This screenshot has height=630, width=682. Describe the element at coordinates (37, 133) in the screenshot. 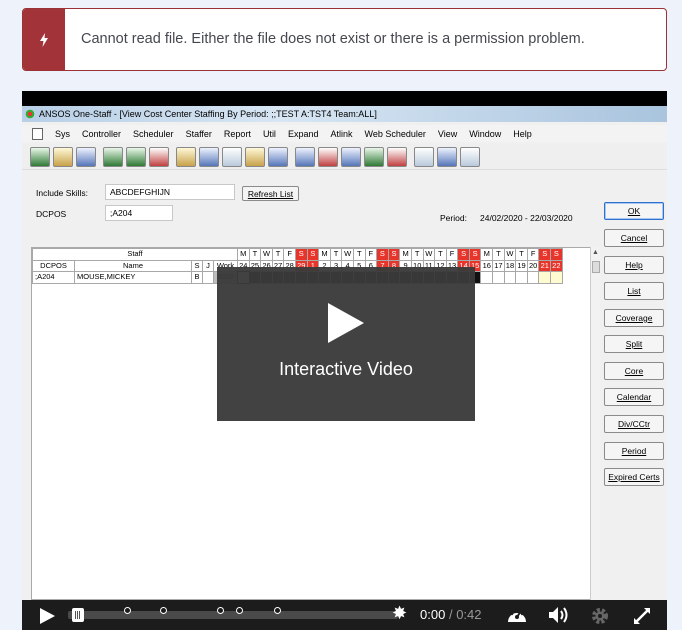

I see `document-icon` at that location.